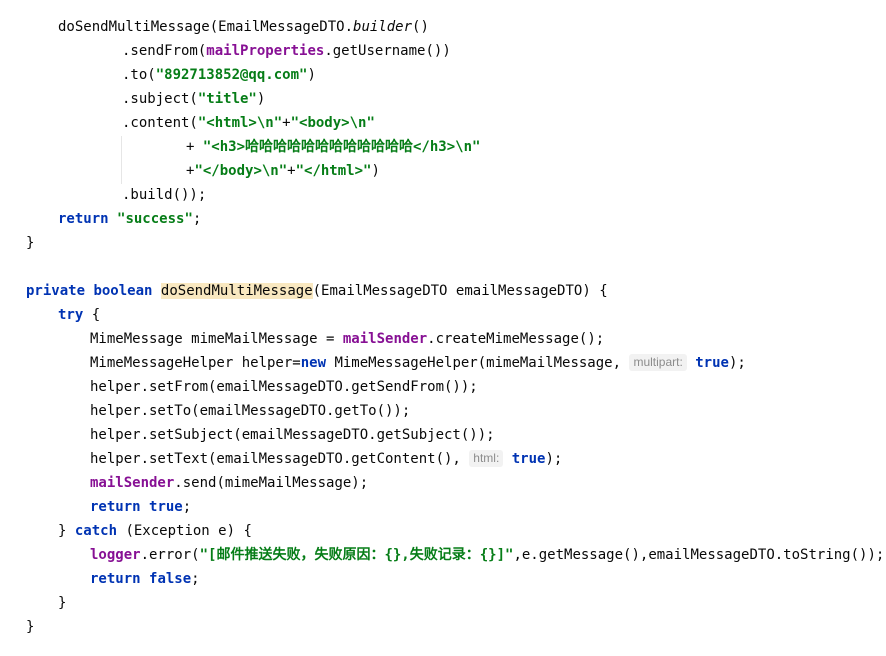 This screenshot has width=886, height=656. I want to click on code-line-21: return true;, so click(140, 507).